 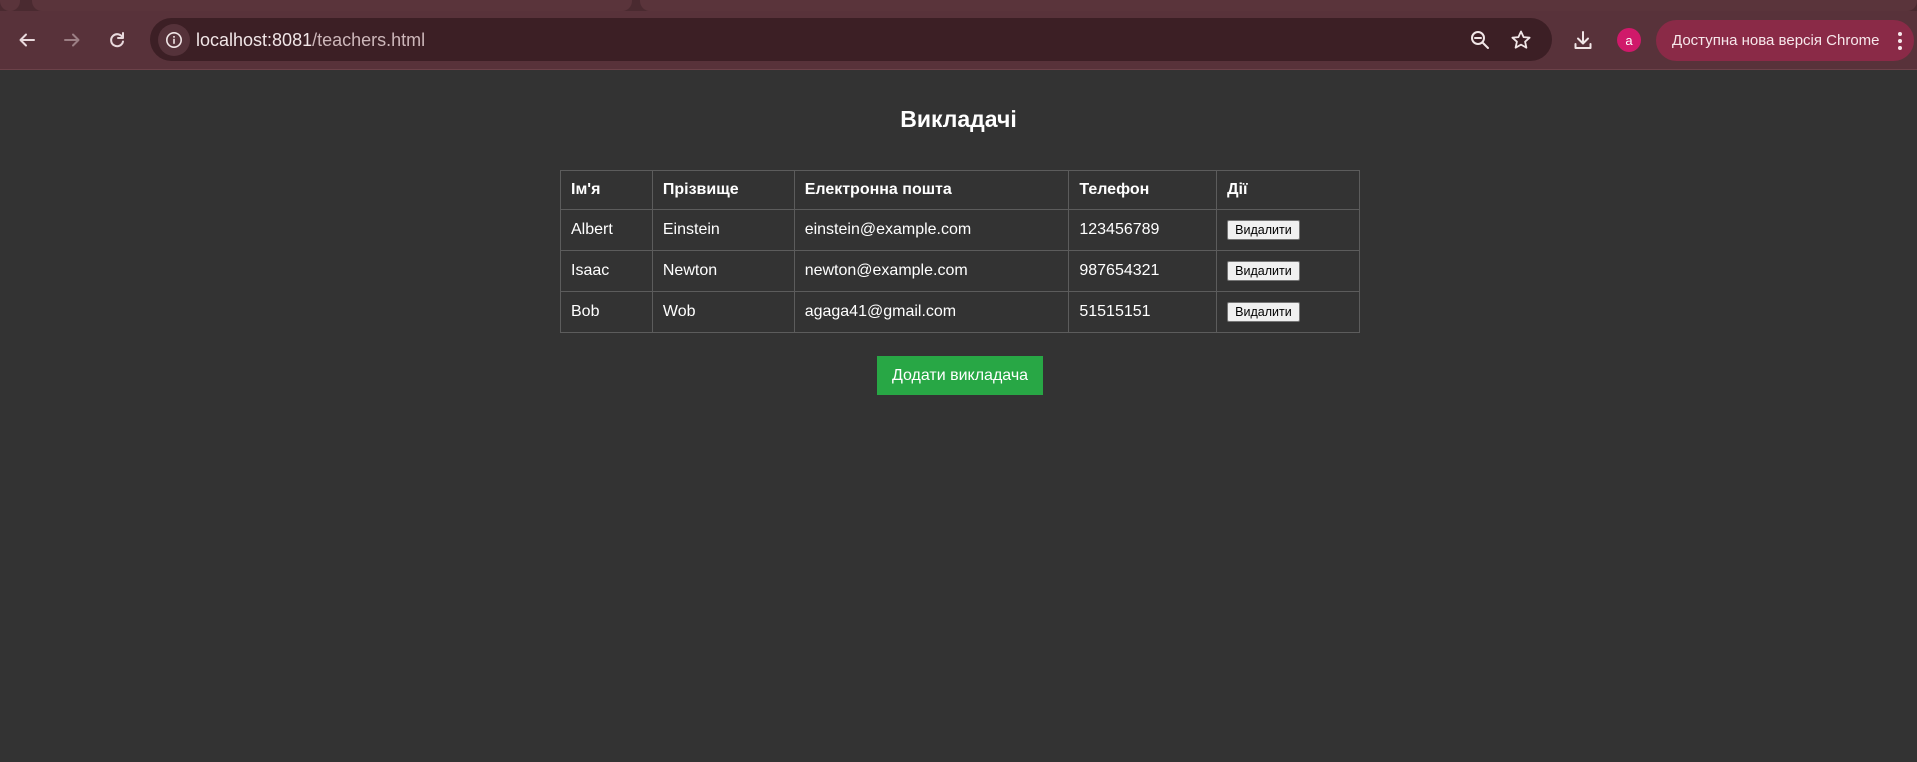 I want to click on download-icon, so click(x=1583, y=40).